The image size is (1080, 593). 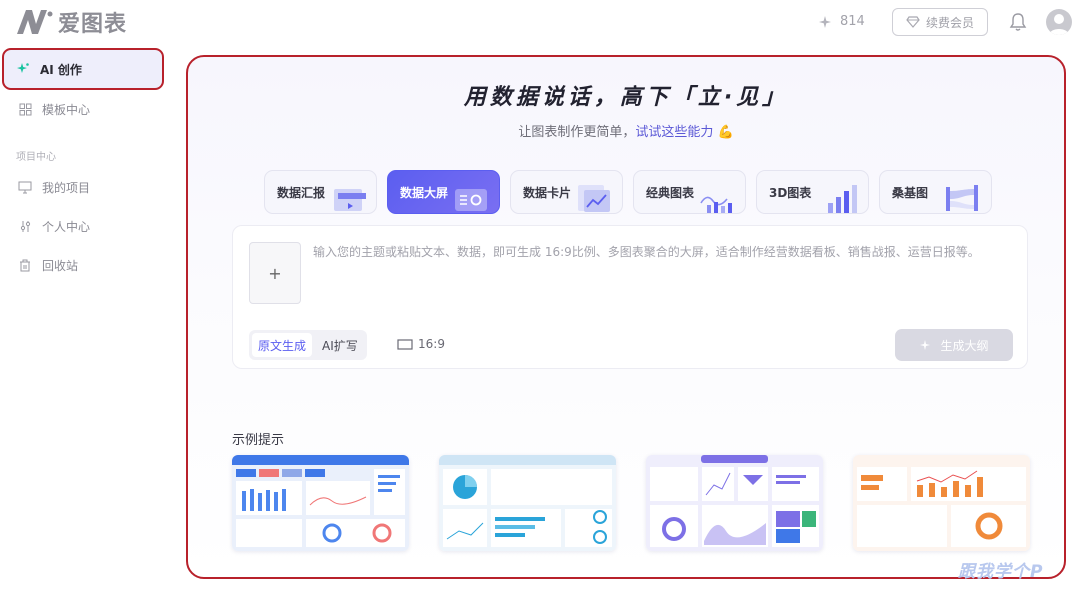 I want to click on sidebar-item-my-projects: 我的项目, so click(x=89, y=187).